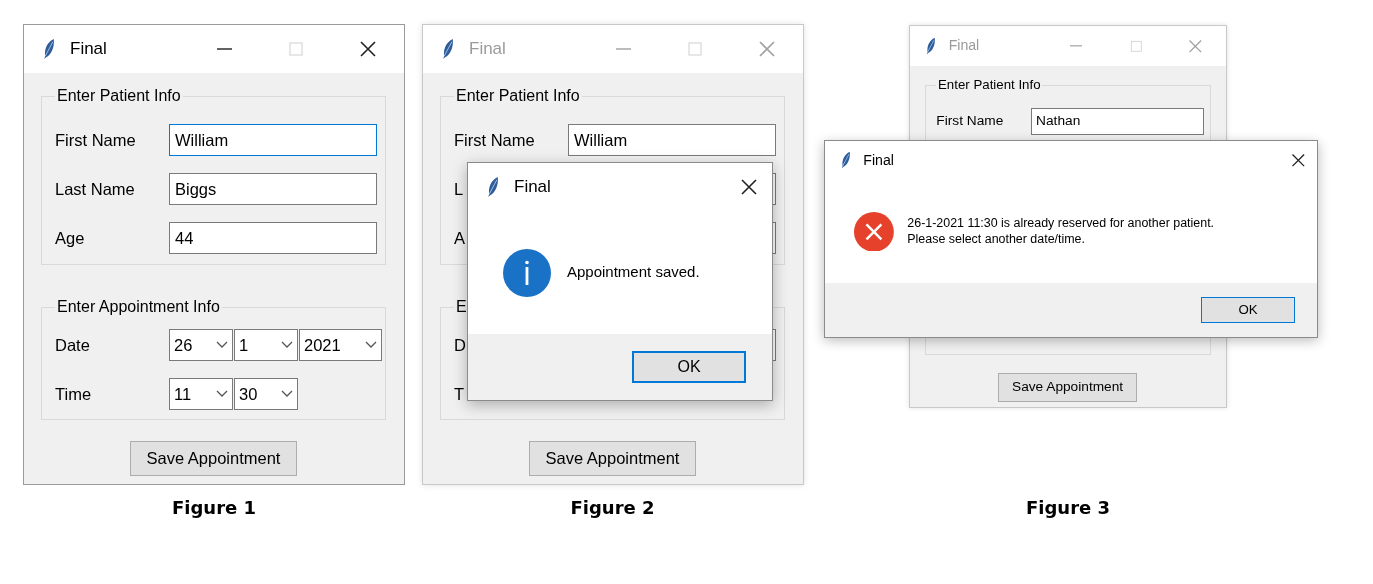 The image size is (1373, 584). Describe the element at coordinates (201, 394) in the screenshot. I see `dropdown: 11` at that location.